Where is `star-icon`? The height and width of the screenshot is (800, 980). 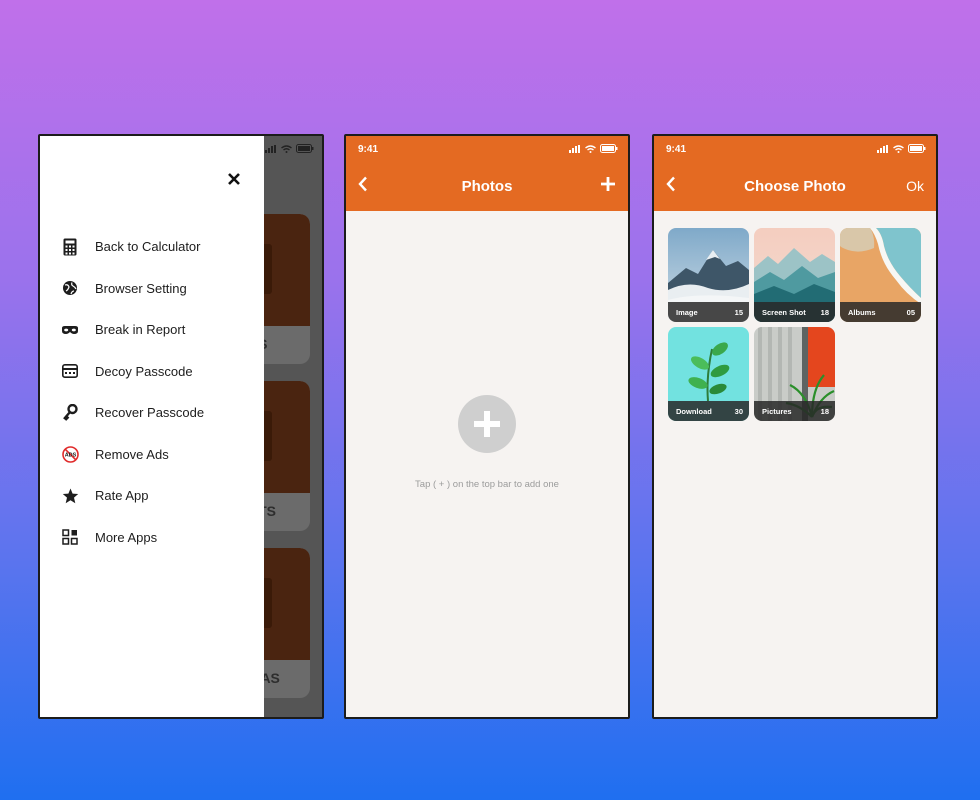 star-icon is located at coordinates (70, 496).